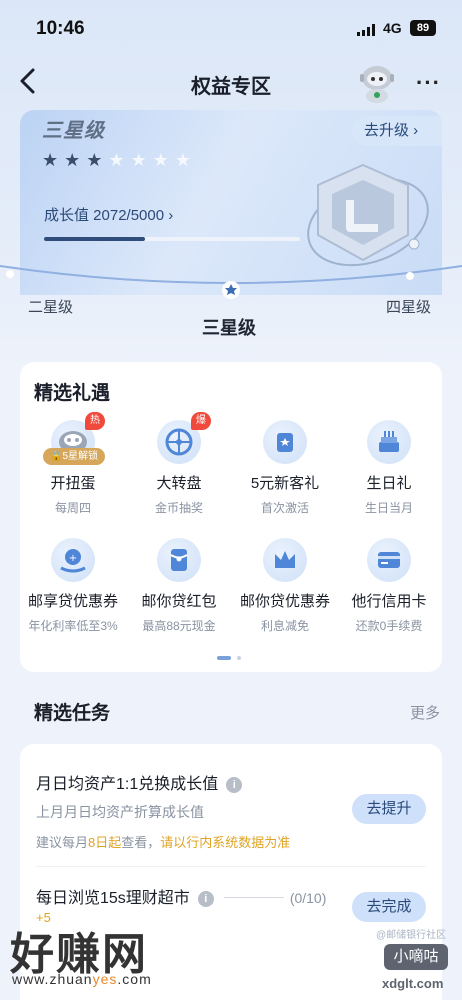  Describe the element at coordinates (389, 560) in the screenshot. I see `credit-card-icon` at that location.